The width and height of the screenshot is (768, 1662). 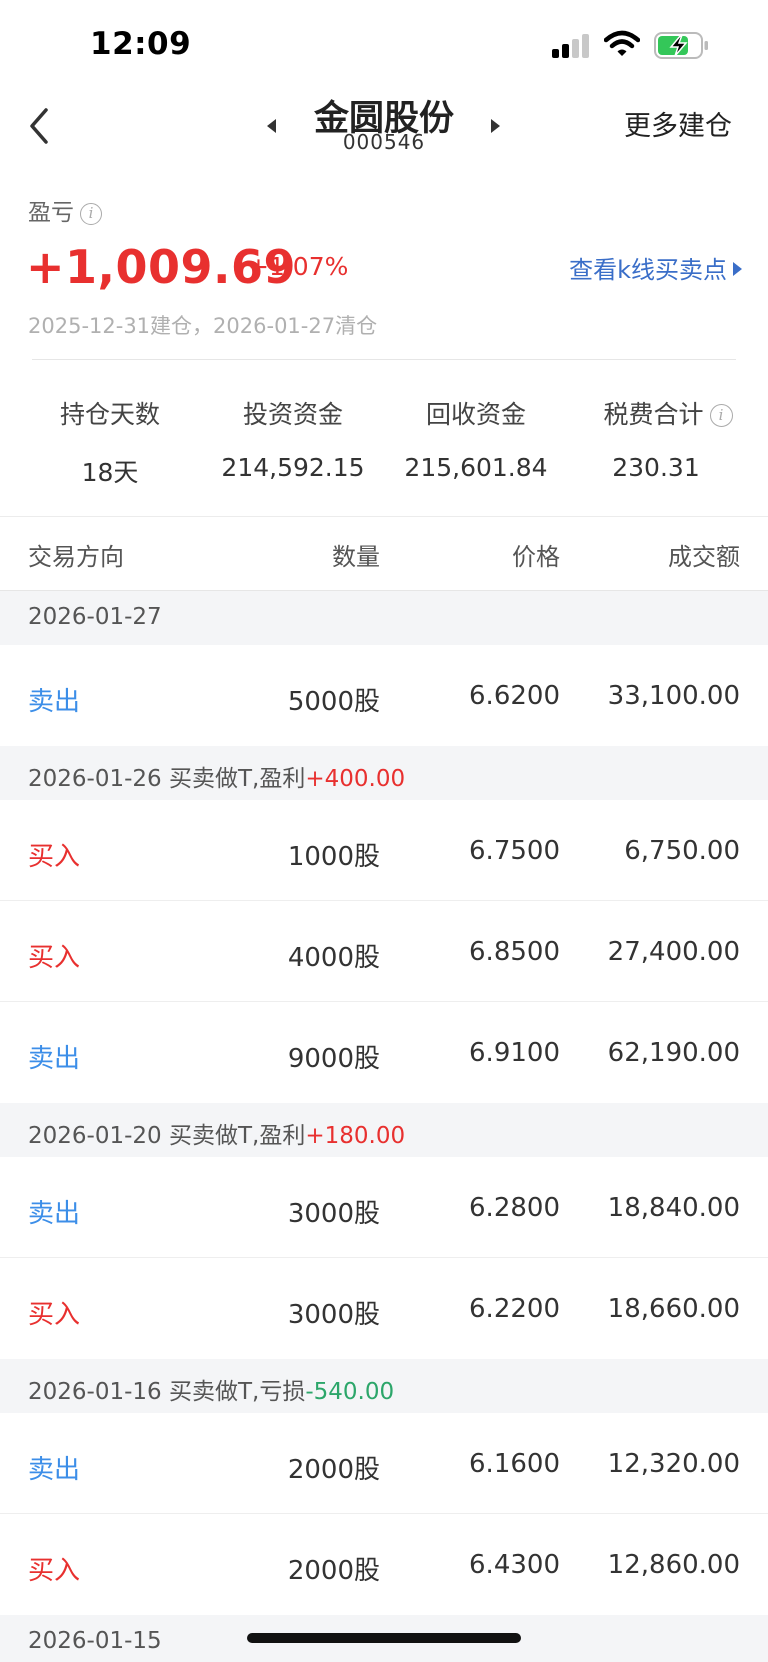 What do you see at coordinates (384, 359) in the screenshot?
I see `divider` at bounding box center [384, 359].